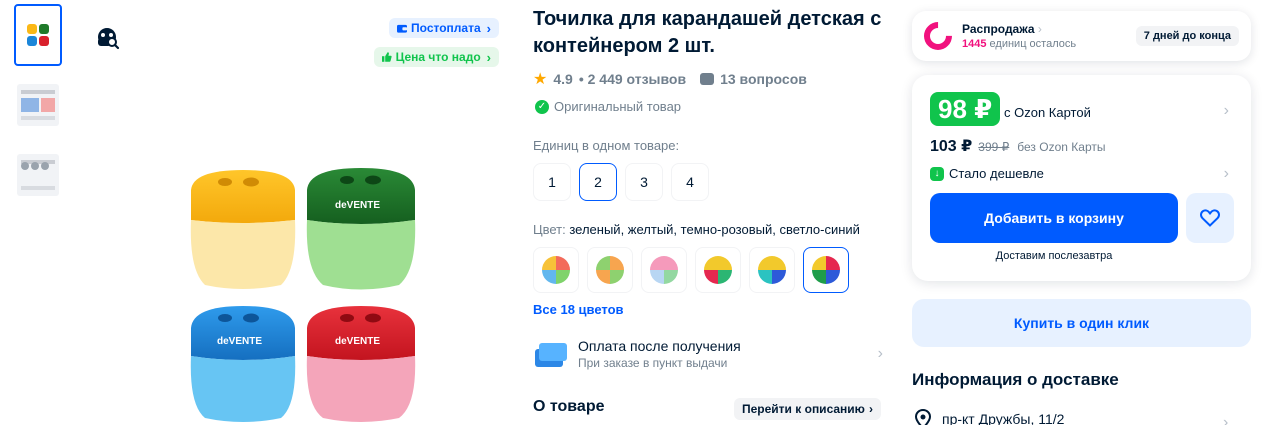 The image size is (1272, 425). Describe the element at coordinates (691, 270) in the screenshot. I see `color-swatches` at that location.